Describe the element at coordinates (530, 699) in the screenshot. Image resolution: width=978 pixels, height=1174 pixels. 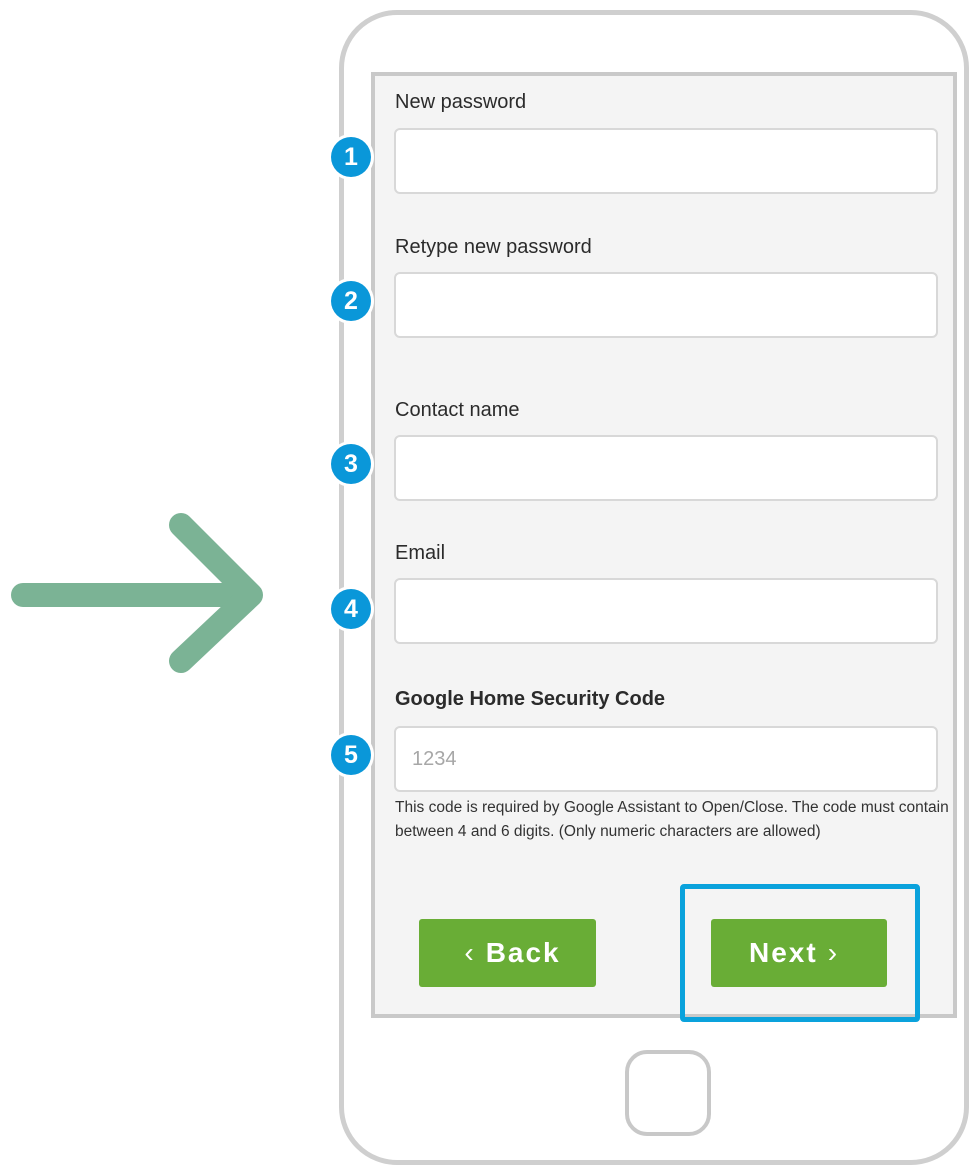
I see `security-code-label: Google Home Security Code` at that location.